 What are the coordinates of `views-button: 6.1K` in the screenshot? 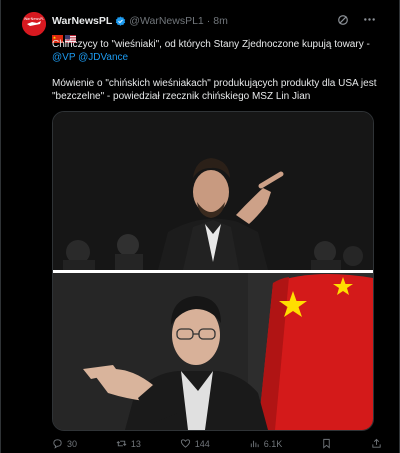 It's located at (266, 443).